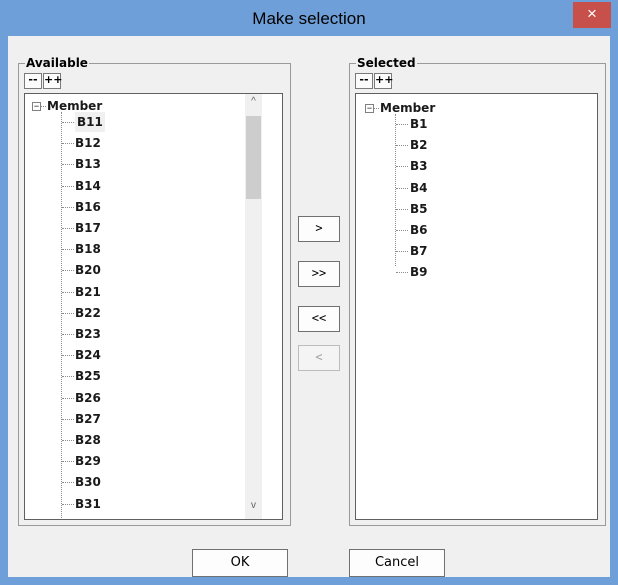  I want to click on dialog-title: Make selection, so click(309, 18).